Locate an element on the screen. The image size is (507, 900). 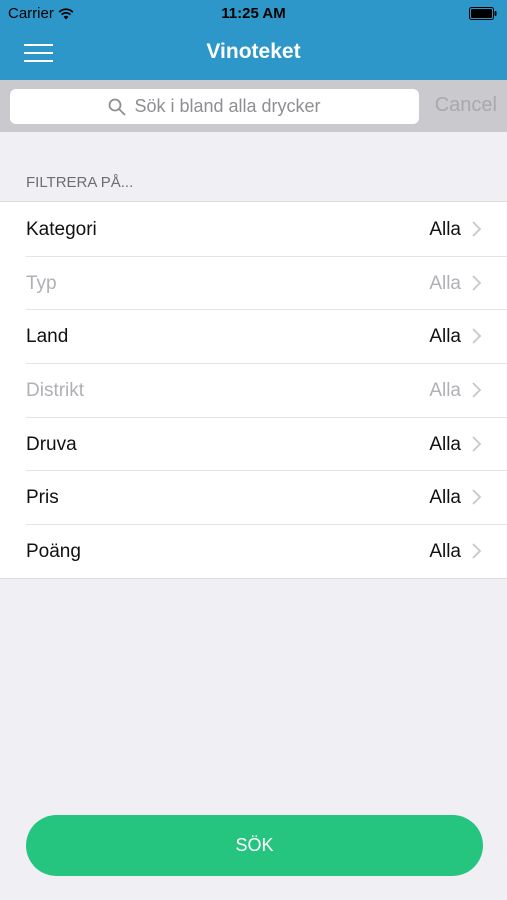
filter-row-label: Land is located at coordinates (47, 337).